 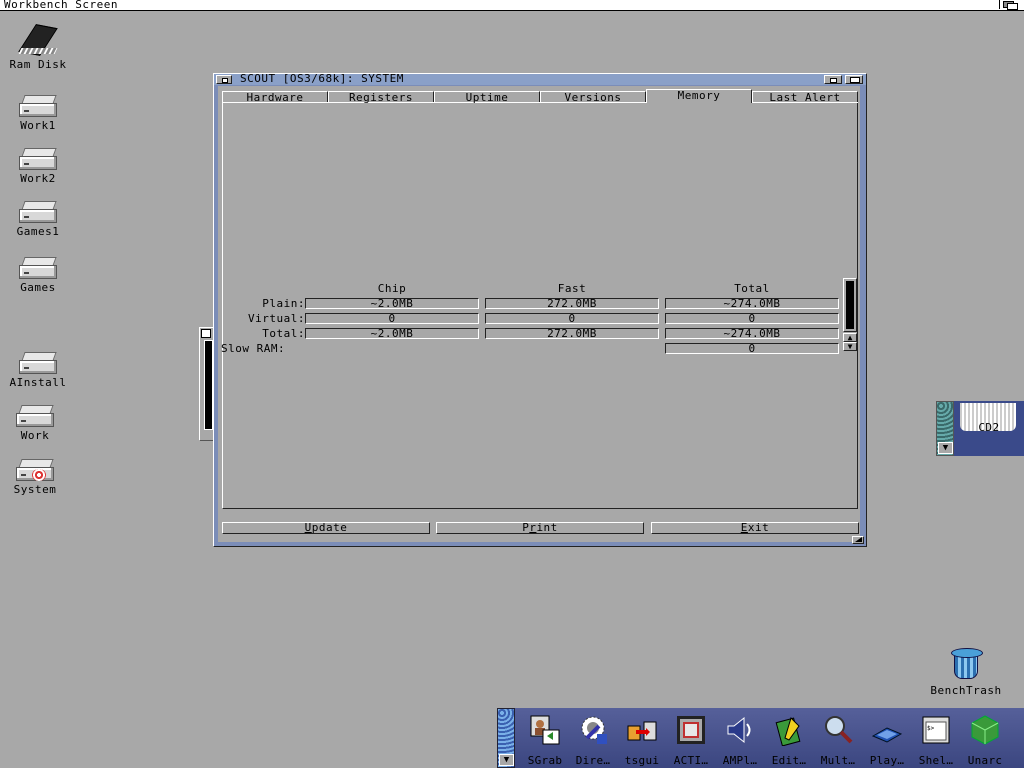 What do you see at coordinates (35, 489) in the screenshot?
I see `desktop-icon-label: System` at bounding box center [35, 489].